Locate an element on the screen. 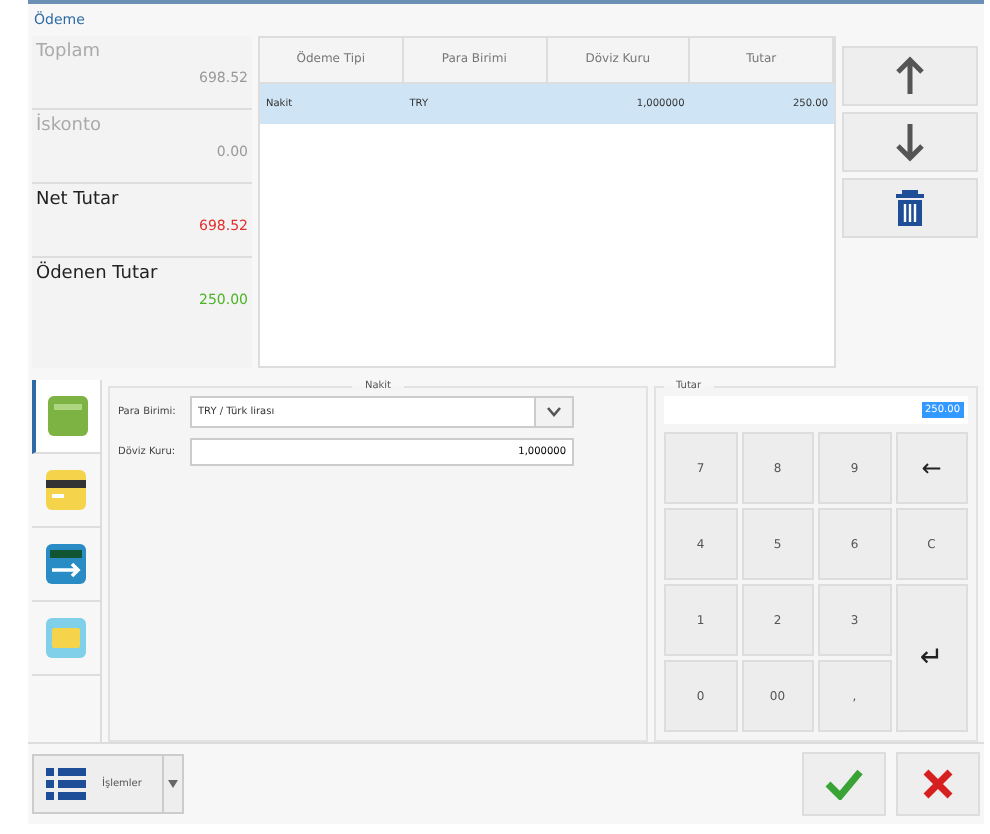 The height and width of the screenshot is (834, 990). trash-icon is located at coordinates (910, 208).